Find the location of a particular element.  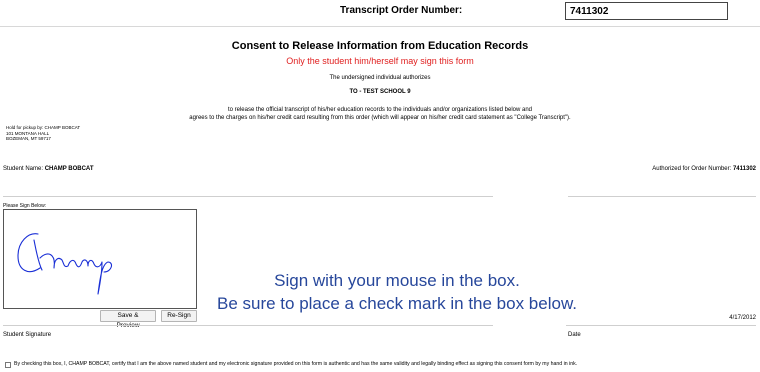

consent-checkbox is located at coordinates (8, 365).